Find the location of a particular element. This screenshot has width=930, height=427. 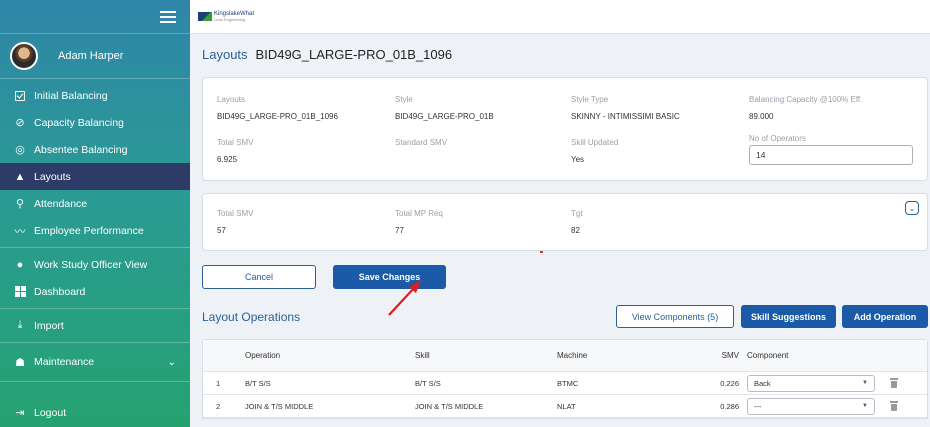

users-cog-icon: ☗ is located at coordinates (20, 362).